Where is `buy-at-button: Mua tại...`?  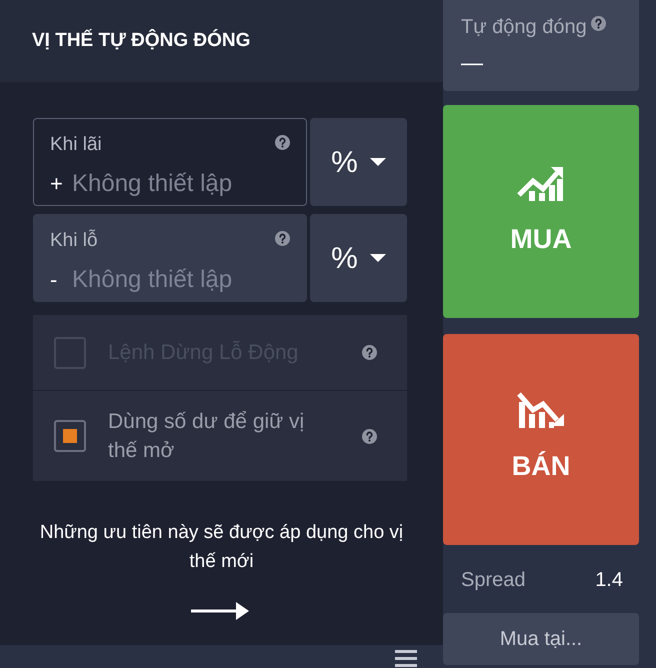 buy-at-button: Mua tại... is located at coordinates (541, 639).